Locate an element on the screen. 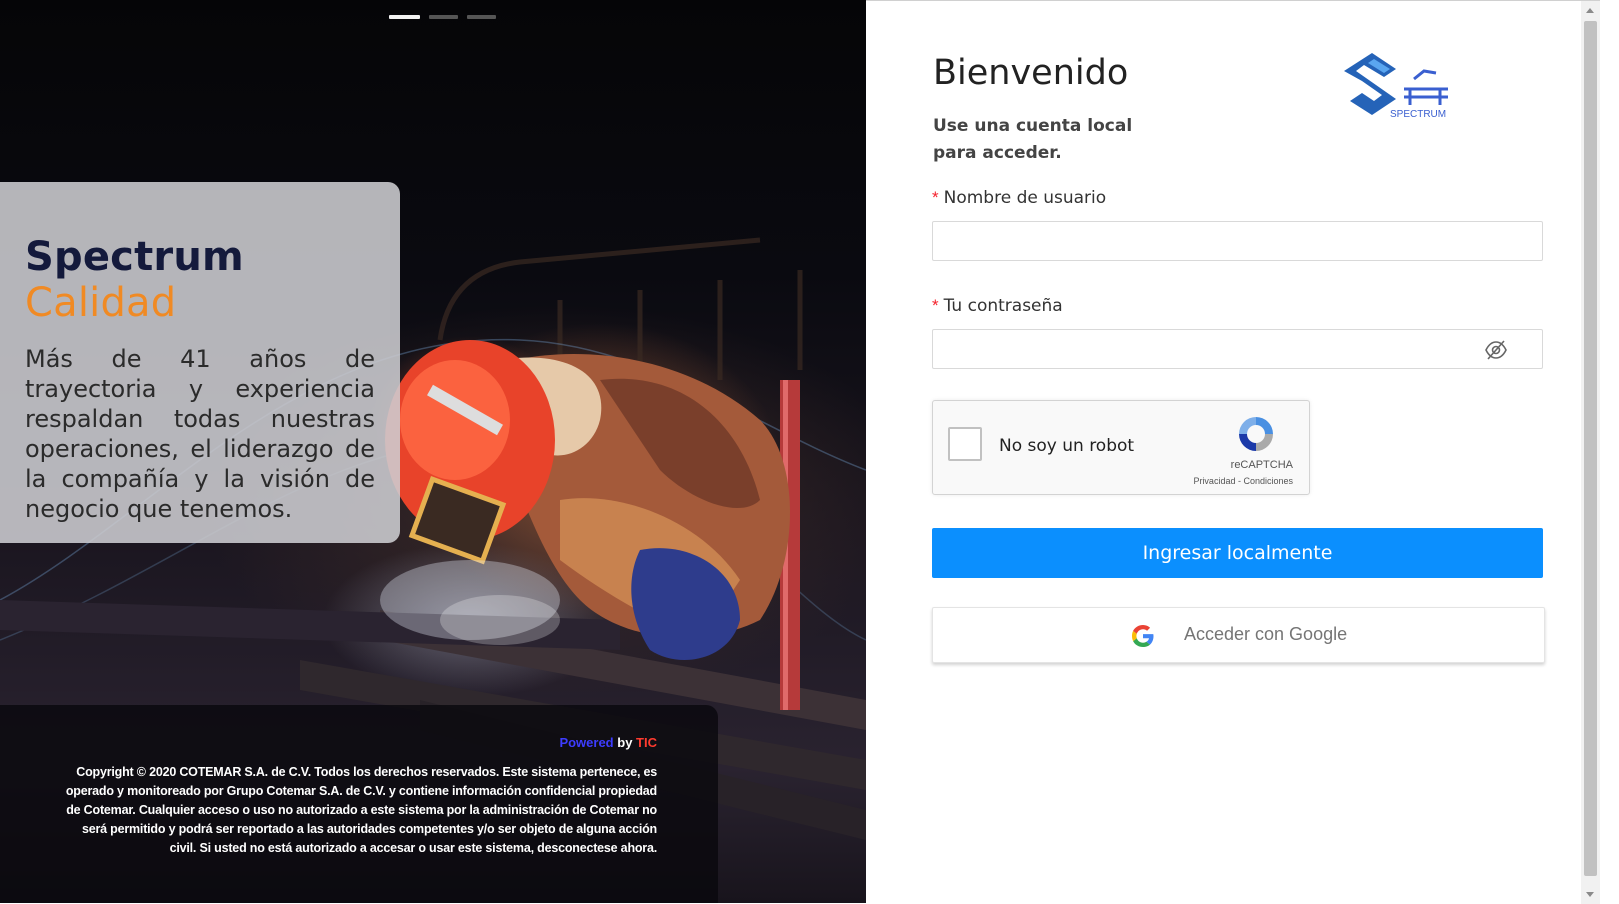  username-input is located at coordinates (1237, 241).